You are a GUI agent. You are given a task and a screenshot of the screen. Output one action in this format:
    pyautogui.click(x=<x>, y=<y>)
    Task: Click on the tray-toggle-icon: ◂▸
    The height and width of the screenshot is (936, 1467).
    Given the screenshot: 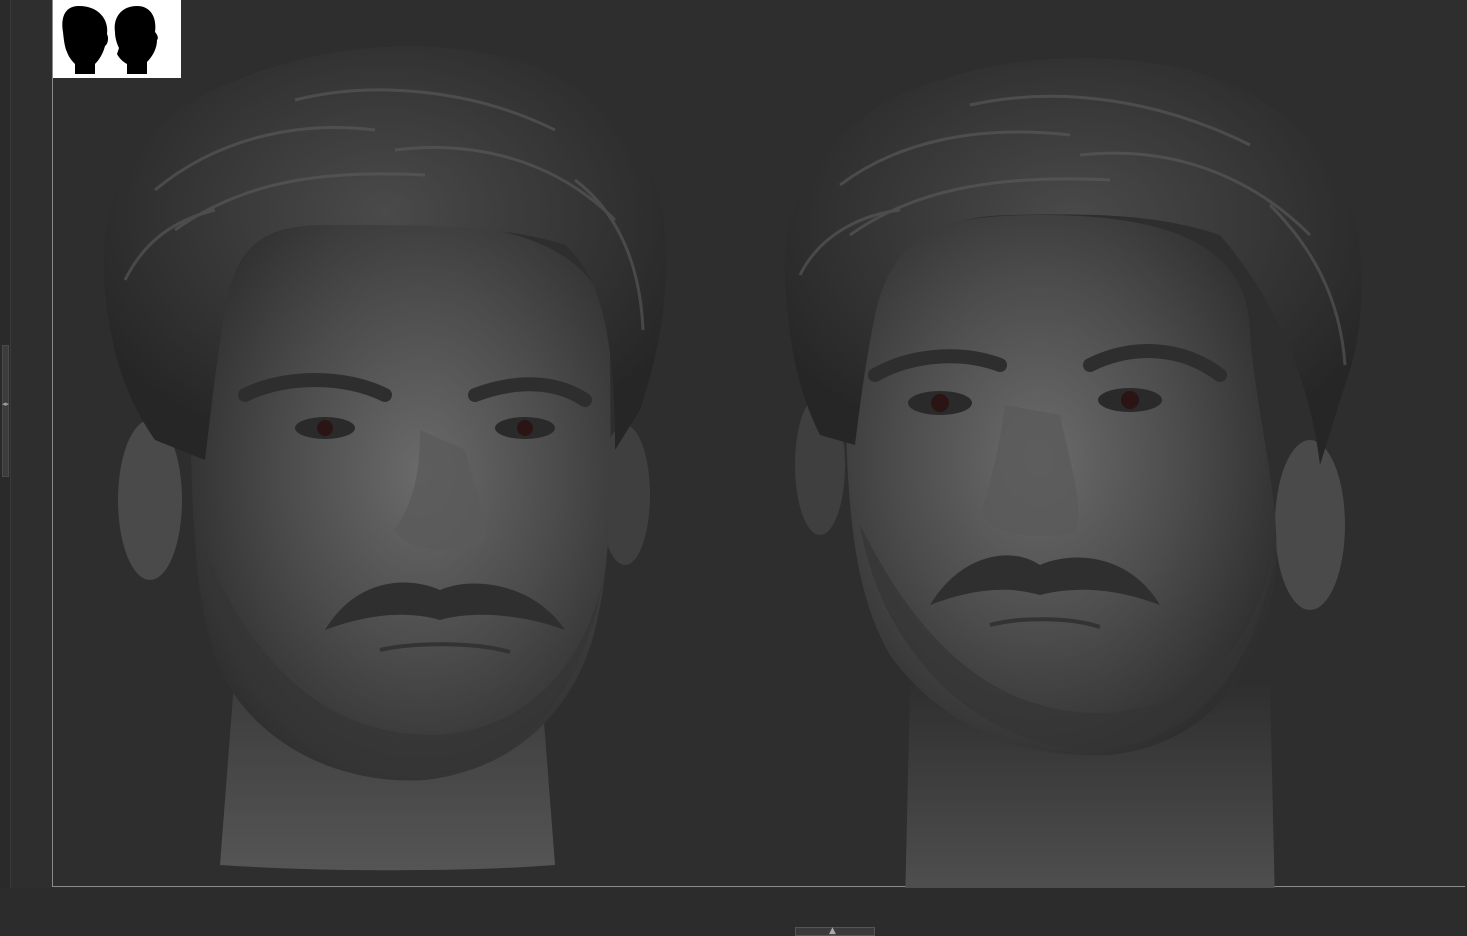 What is the action you would take?
    pyautogui.click(x=5, y=404)
    